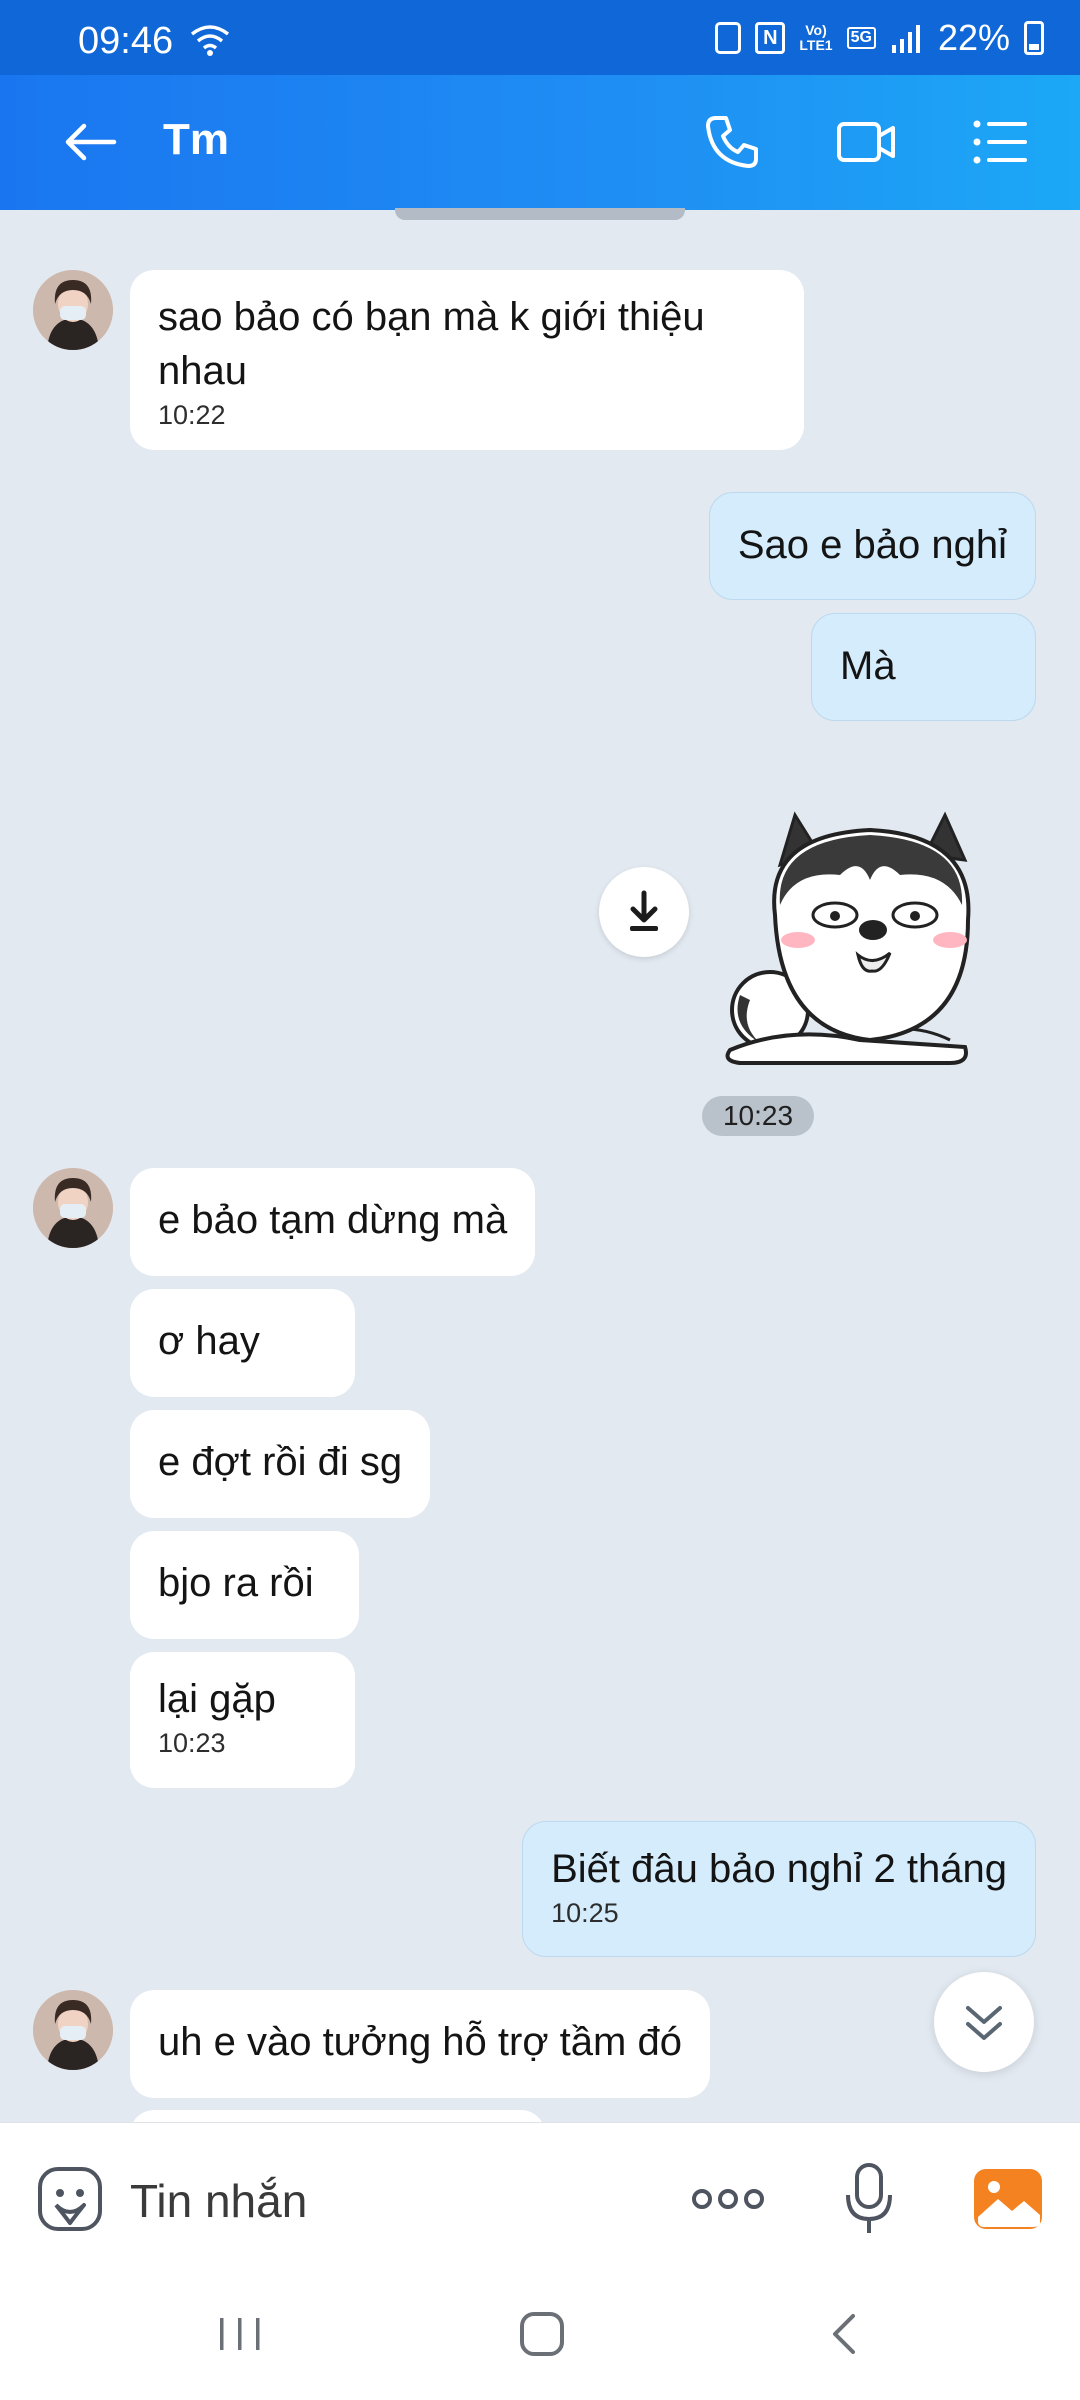 This screenshot has height=2400, width=1080. I want to click on message-bubble-incoming: e bảo tạm dừng mà, so click(333, 1222).